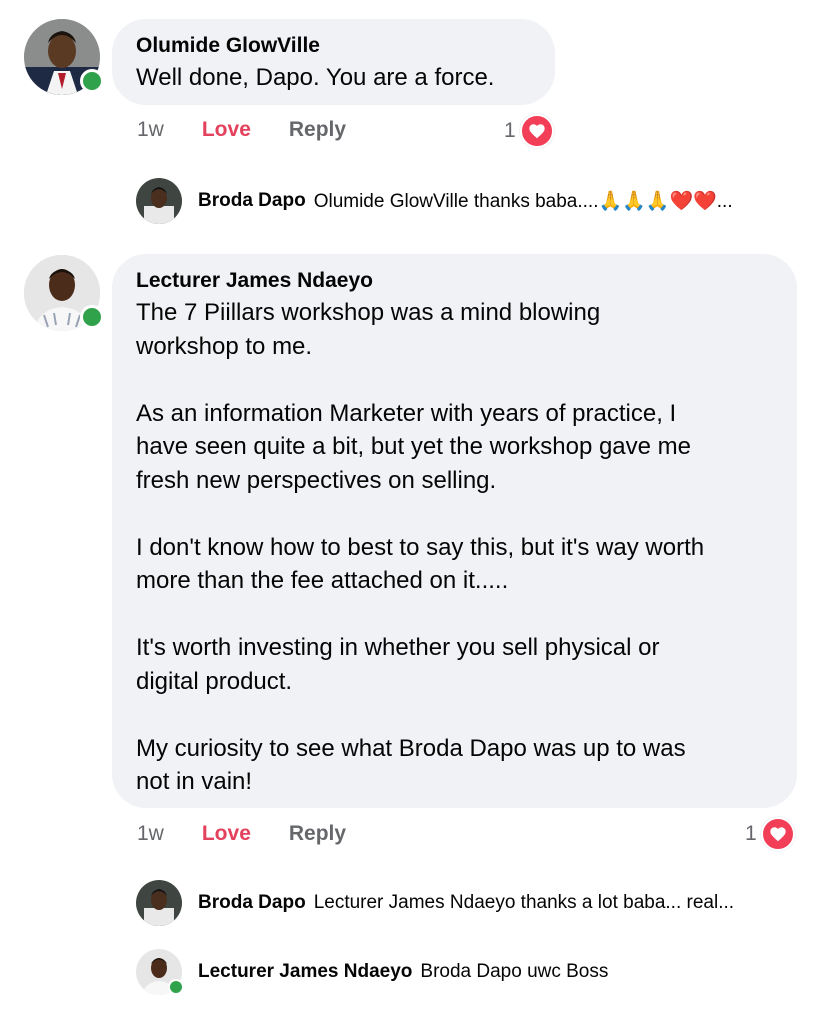  Describe the element at coordinates (64, 57) in the screenshot. I see `avatar-olumide` at that location.